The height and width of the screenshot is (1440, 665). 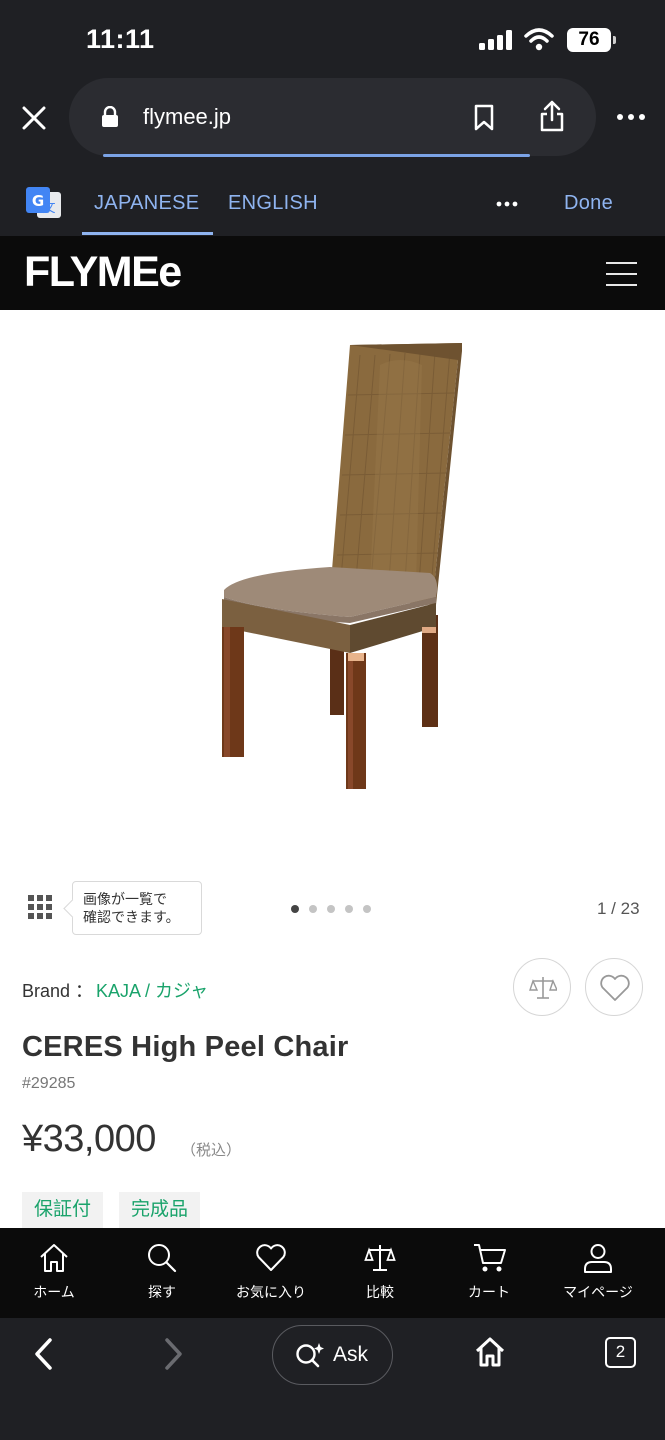 I want to click on nav-home: ホーム, so click(x=54, y=1273).